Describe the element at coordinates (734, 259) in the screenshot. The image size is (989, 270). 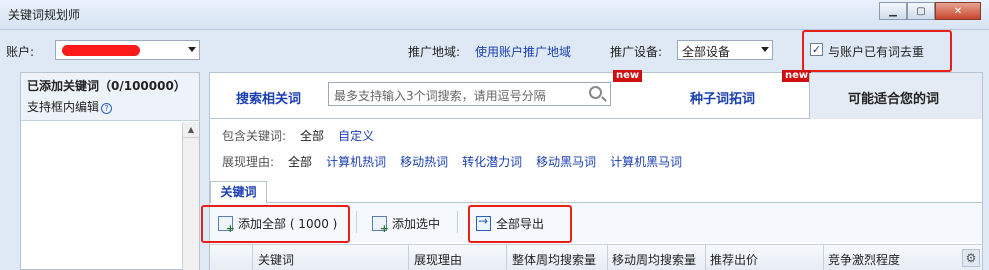
I see `col-bid: 推荐出价` at that location.